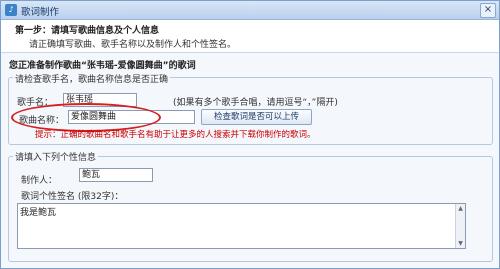  I want to click on step-header: 第一步：请填写歌曲信息及个人信息 请正确填写歌曲、歌手名称以及制作人和个性签名。, so click(250, 36).